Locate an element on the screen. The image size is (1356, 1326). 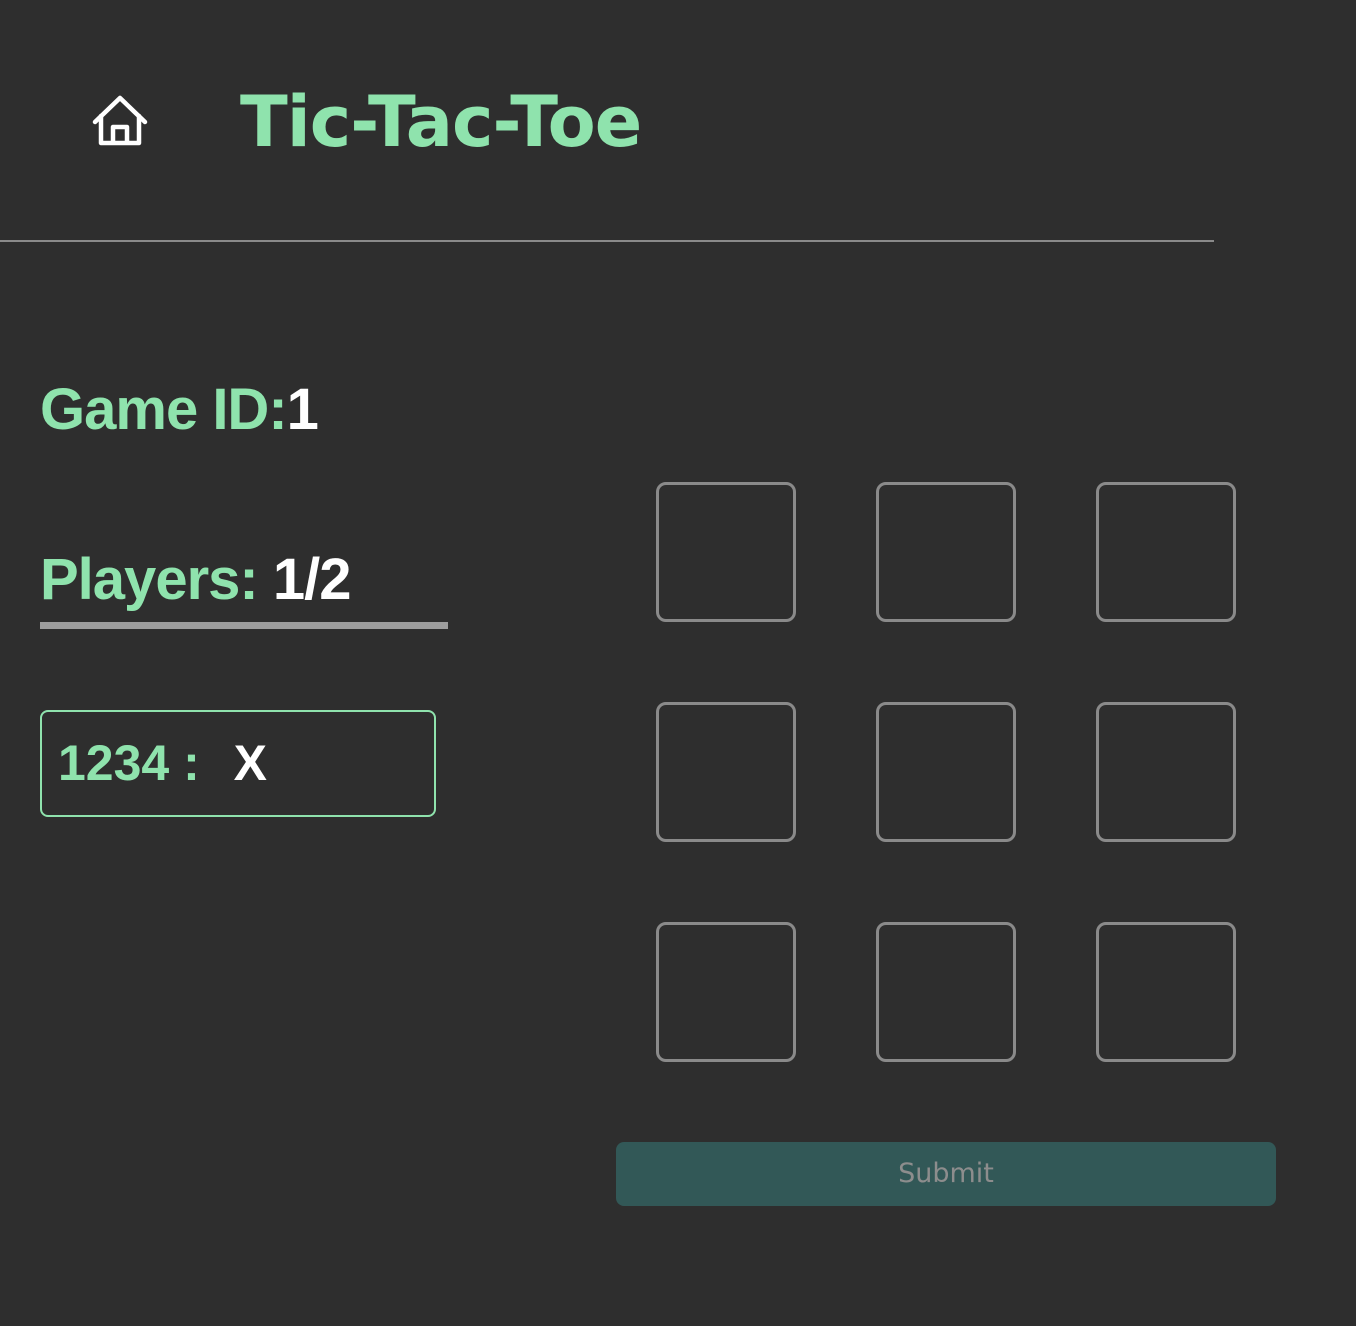
home-button is located at coordinates (120, 120).